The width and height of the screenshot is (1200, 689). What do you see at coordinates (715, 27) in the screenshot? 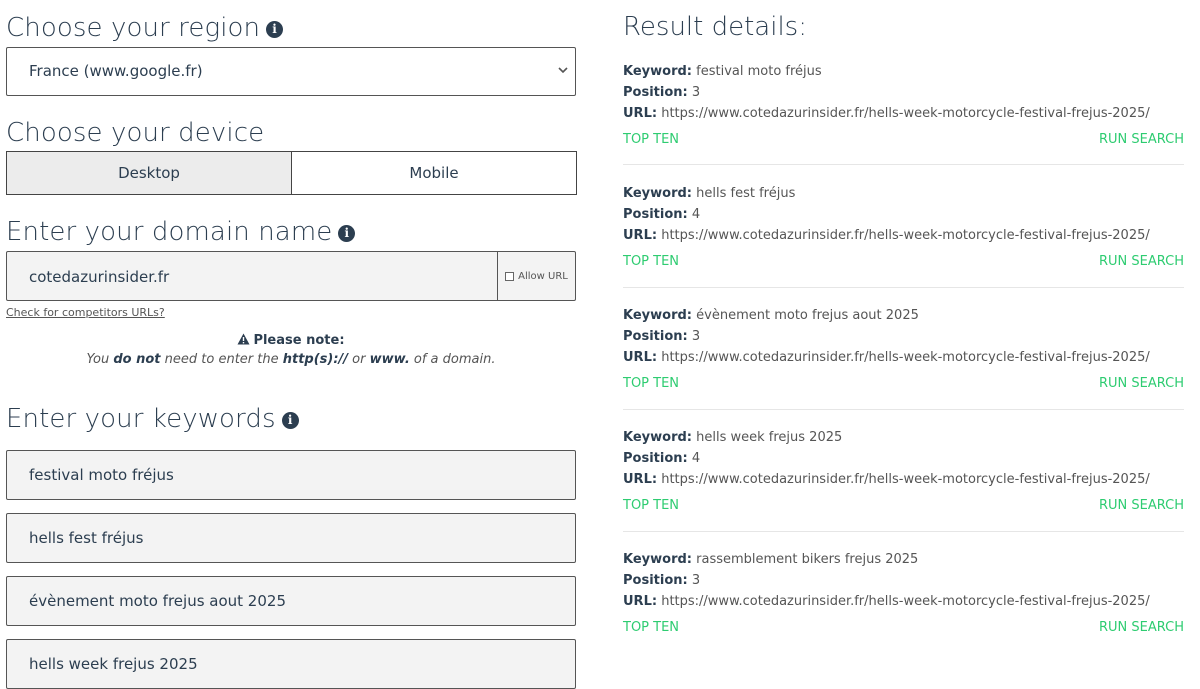
I see `results-title: Result details:` at bounding box center [715, 27].